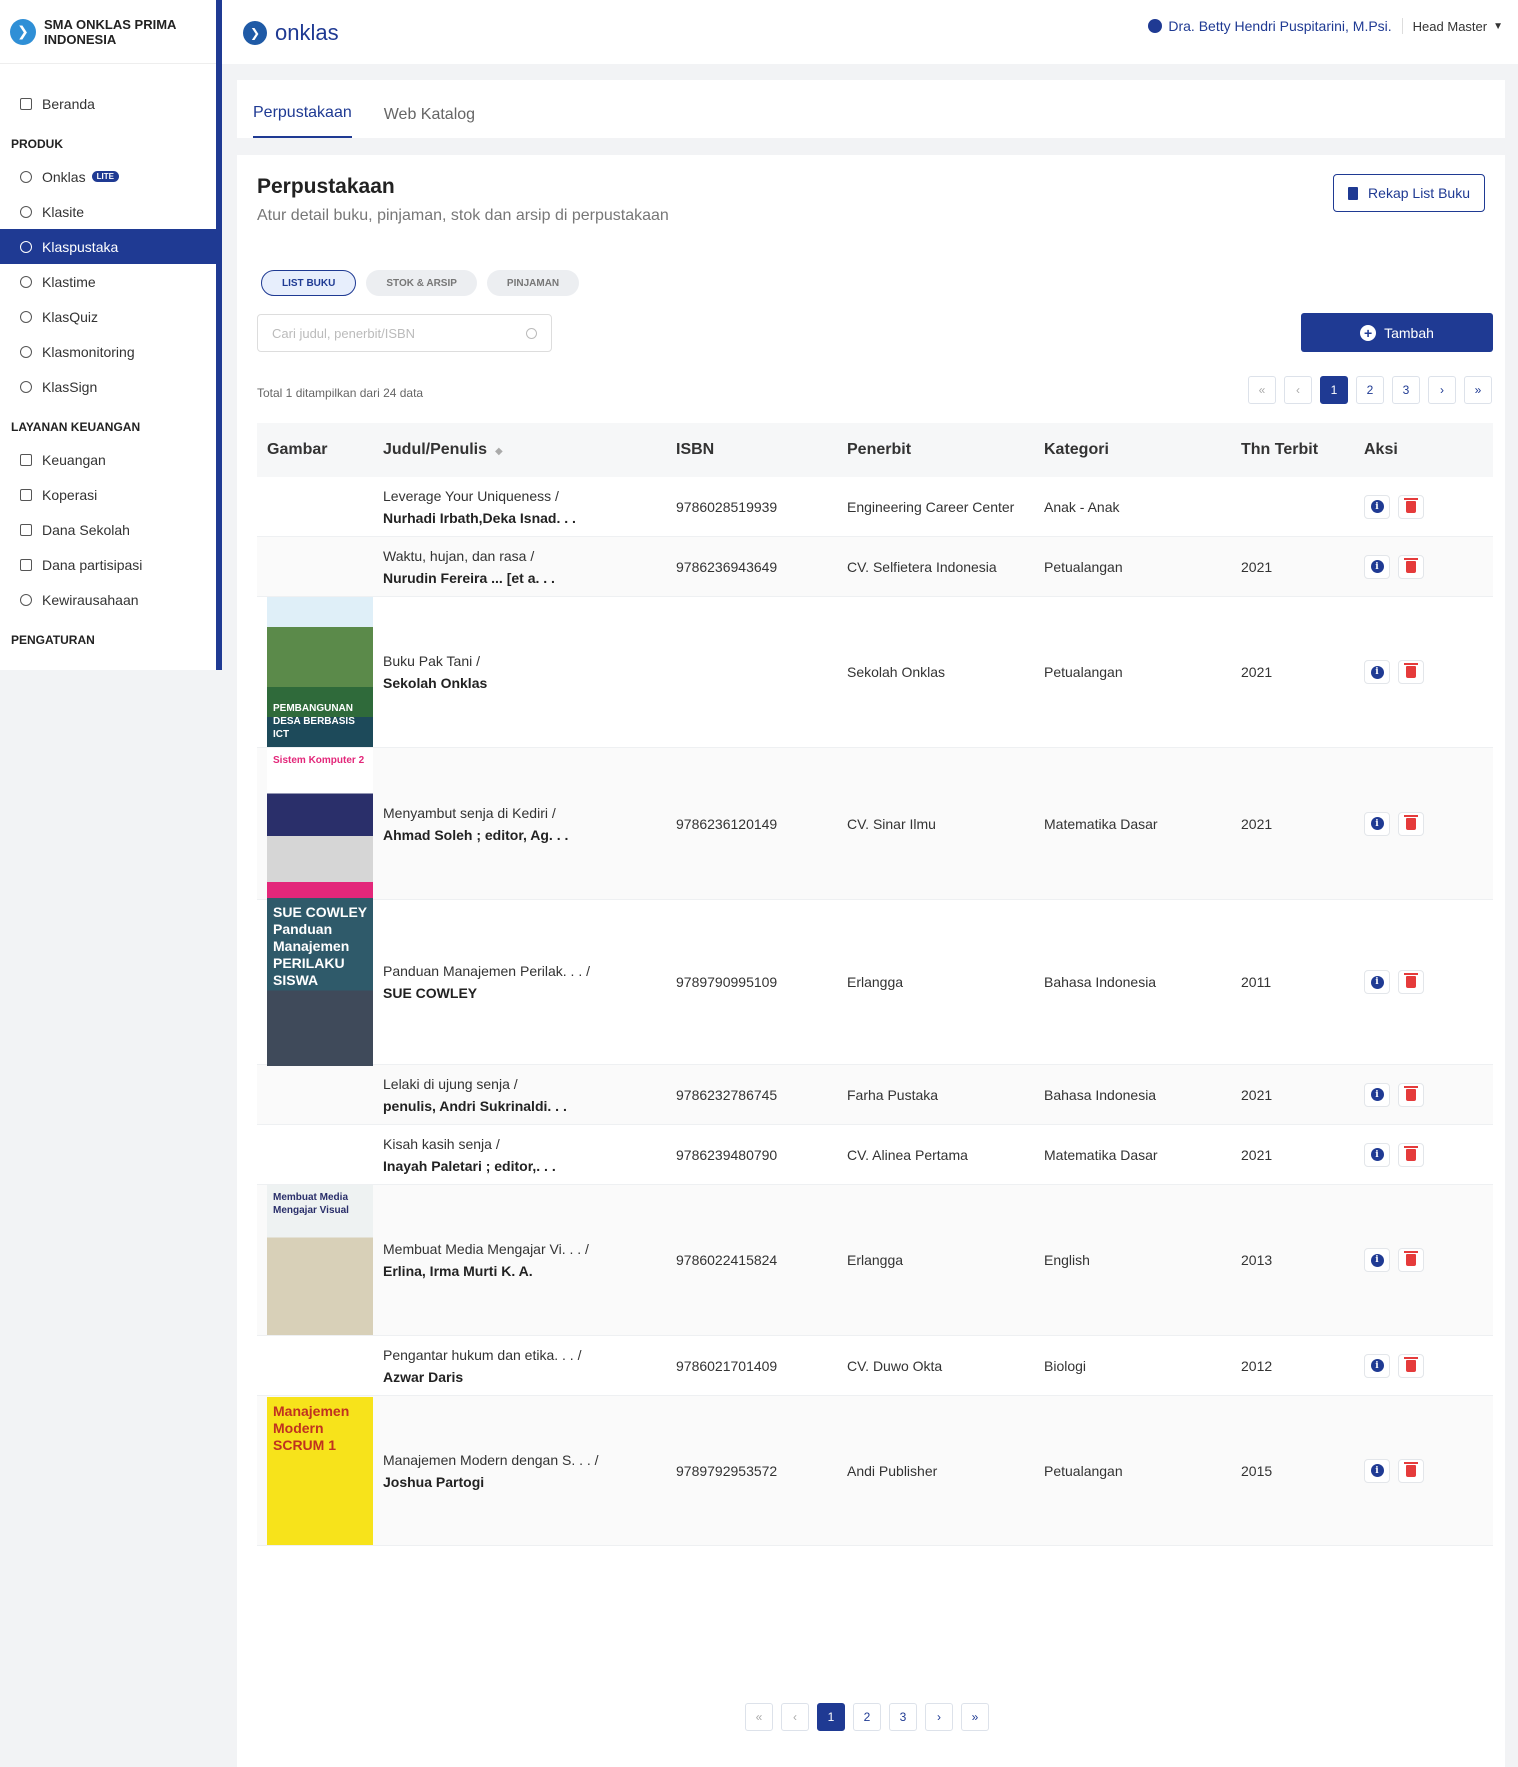  I want to click on publisher-cell: Engineering Career Center, so click(931, 506).